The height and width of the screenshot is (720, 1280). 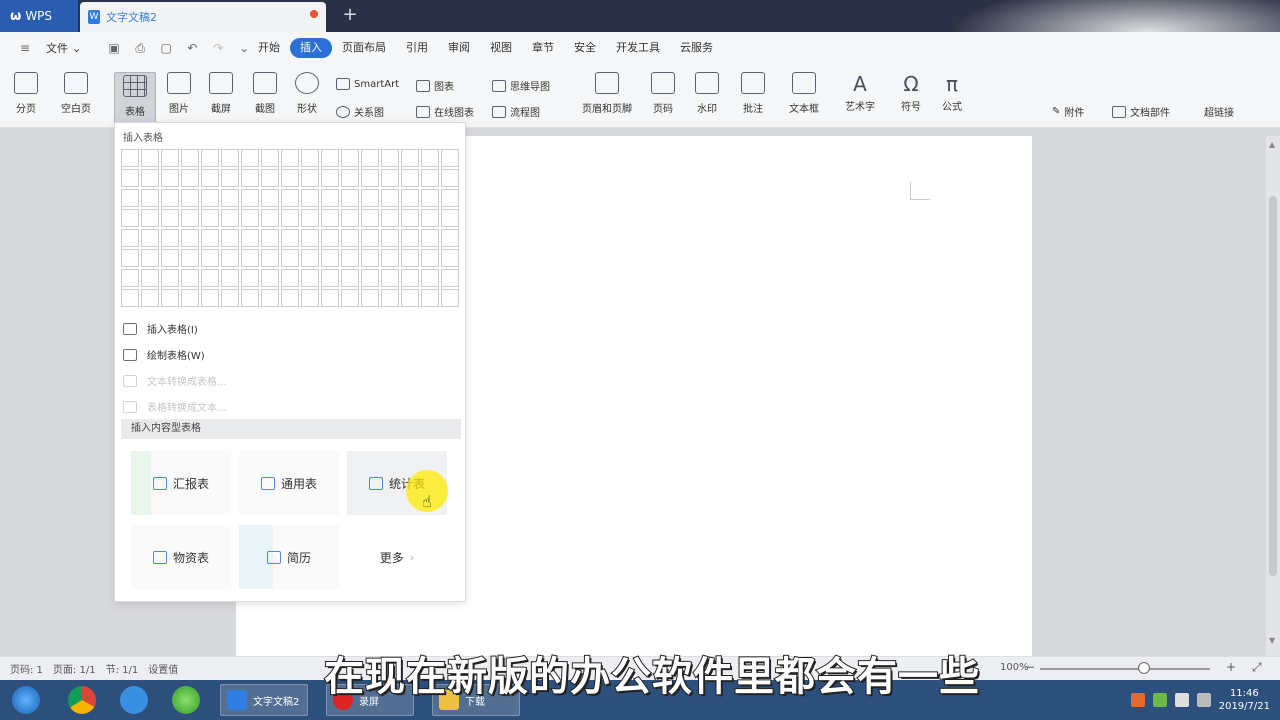 What do you see at coordinates (82, 700) in the screenshot?
I see `chrome-icon` at bounding box center [82, 700].